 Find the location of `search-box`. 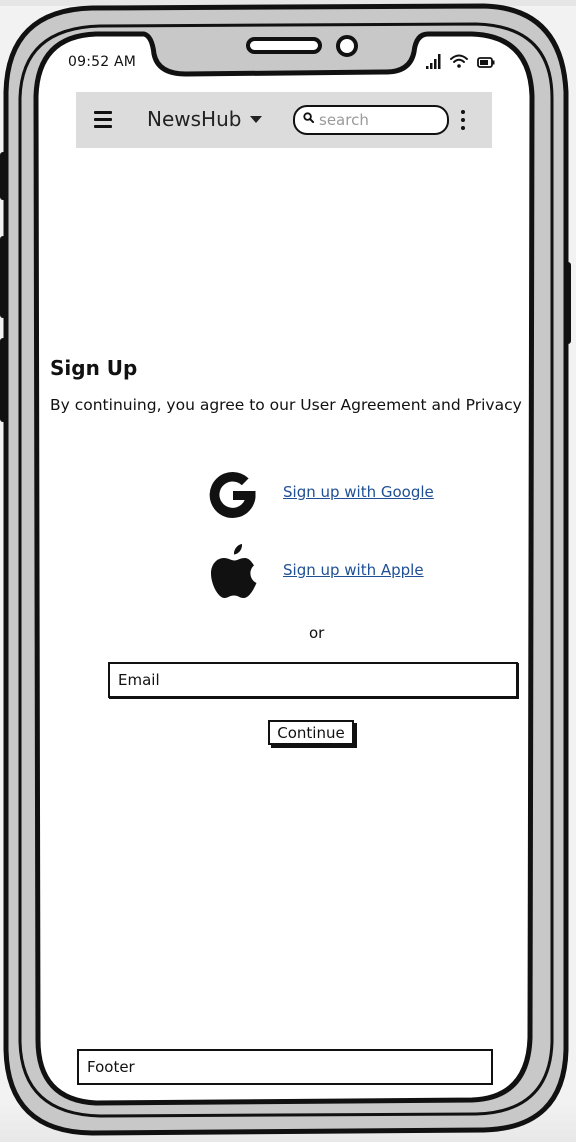

search-box is located at coordinates (371, 120).